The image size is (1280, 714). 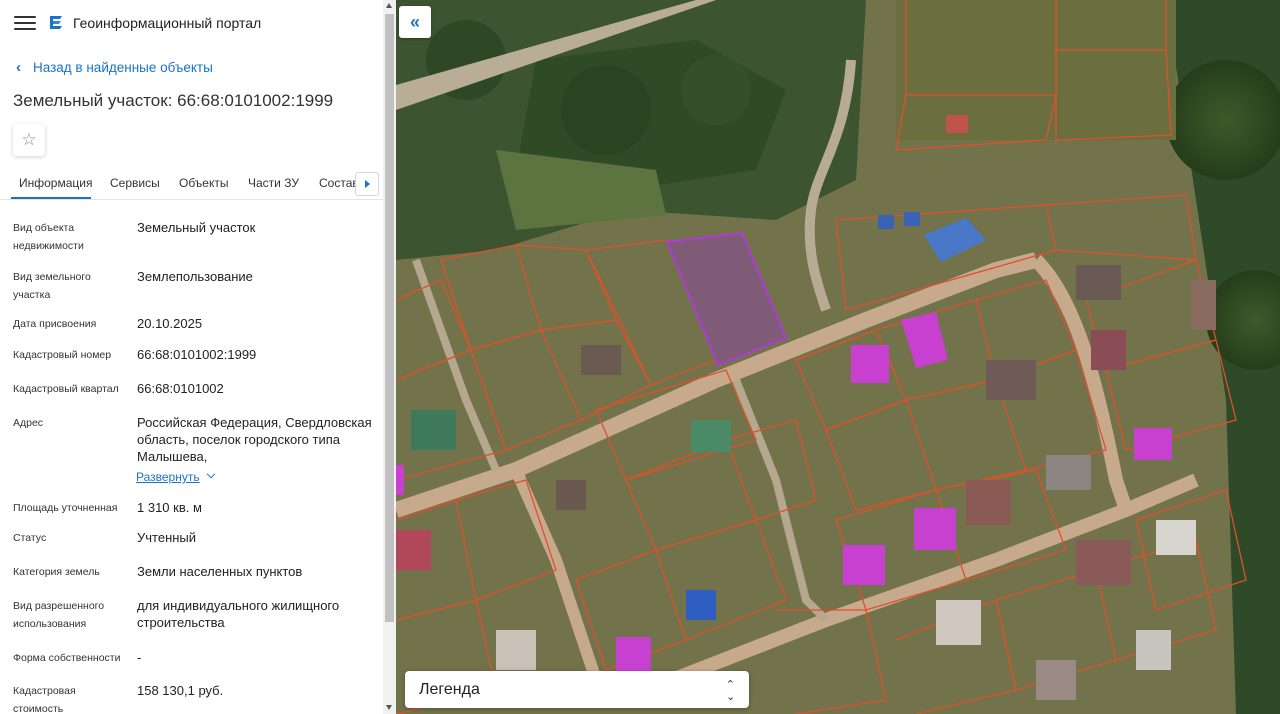 I want to click on chevron-down-icon, so click(x=210, y=474).